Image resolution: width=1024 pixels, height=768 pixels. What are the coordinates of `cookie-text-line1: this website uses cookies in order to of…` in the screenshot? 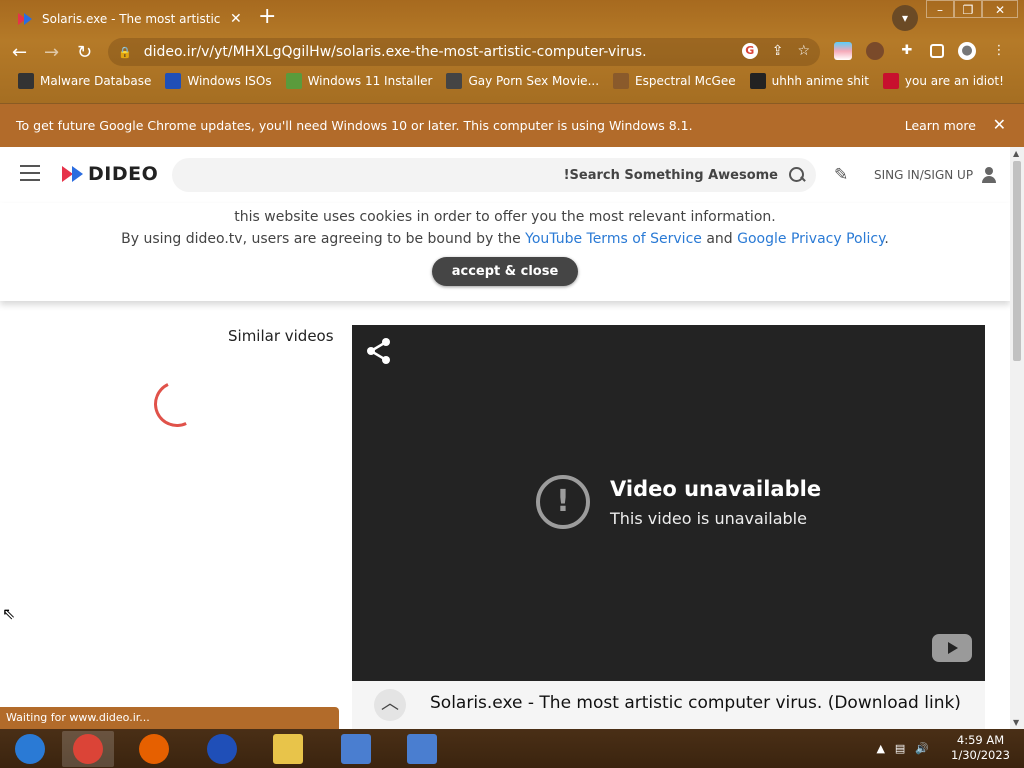 It's located at (505, 217).